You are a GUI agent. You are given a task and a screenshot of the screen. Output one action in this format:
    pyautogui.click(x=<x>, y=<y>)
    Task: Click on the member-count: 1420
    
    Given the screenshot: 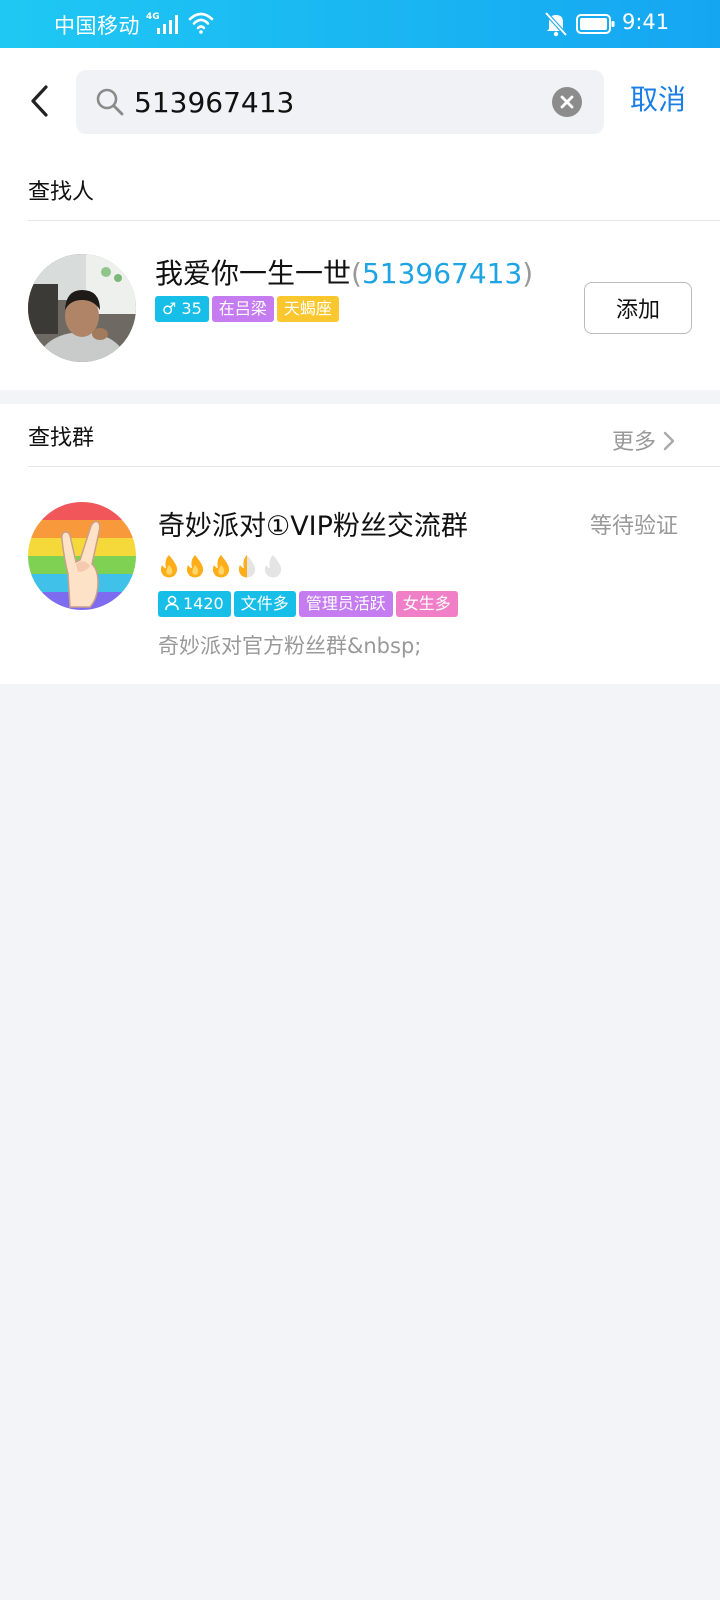 What is the action you would take?
    pyautogui.click(x=203, y=603)
    